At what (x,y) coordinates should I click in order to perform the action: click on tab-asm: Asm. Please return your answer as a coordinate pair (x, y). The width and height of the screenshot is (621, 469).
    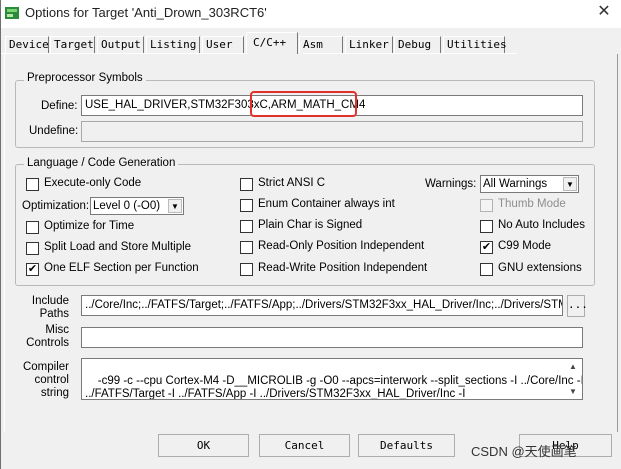
    Looking at the image, I should click on (321, 44).